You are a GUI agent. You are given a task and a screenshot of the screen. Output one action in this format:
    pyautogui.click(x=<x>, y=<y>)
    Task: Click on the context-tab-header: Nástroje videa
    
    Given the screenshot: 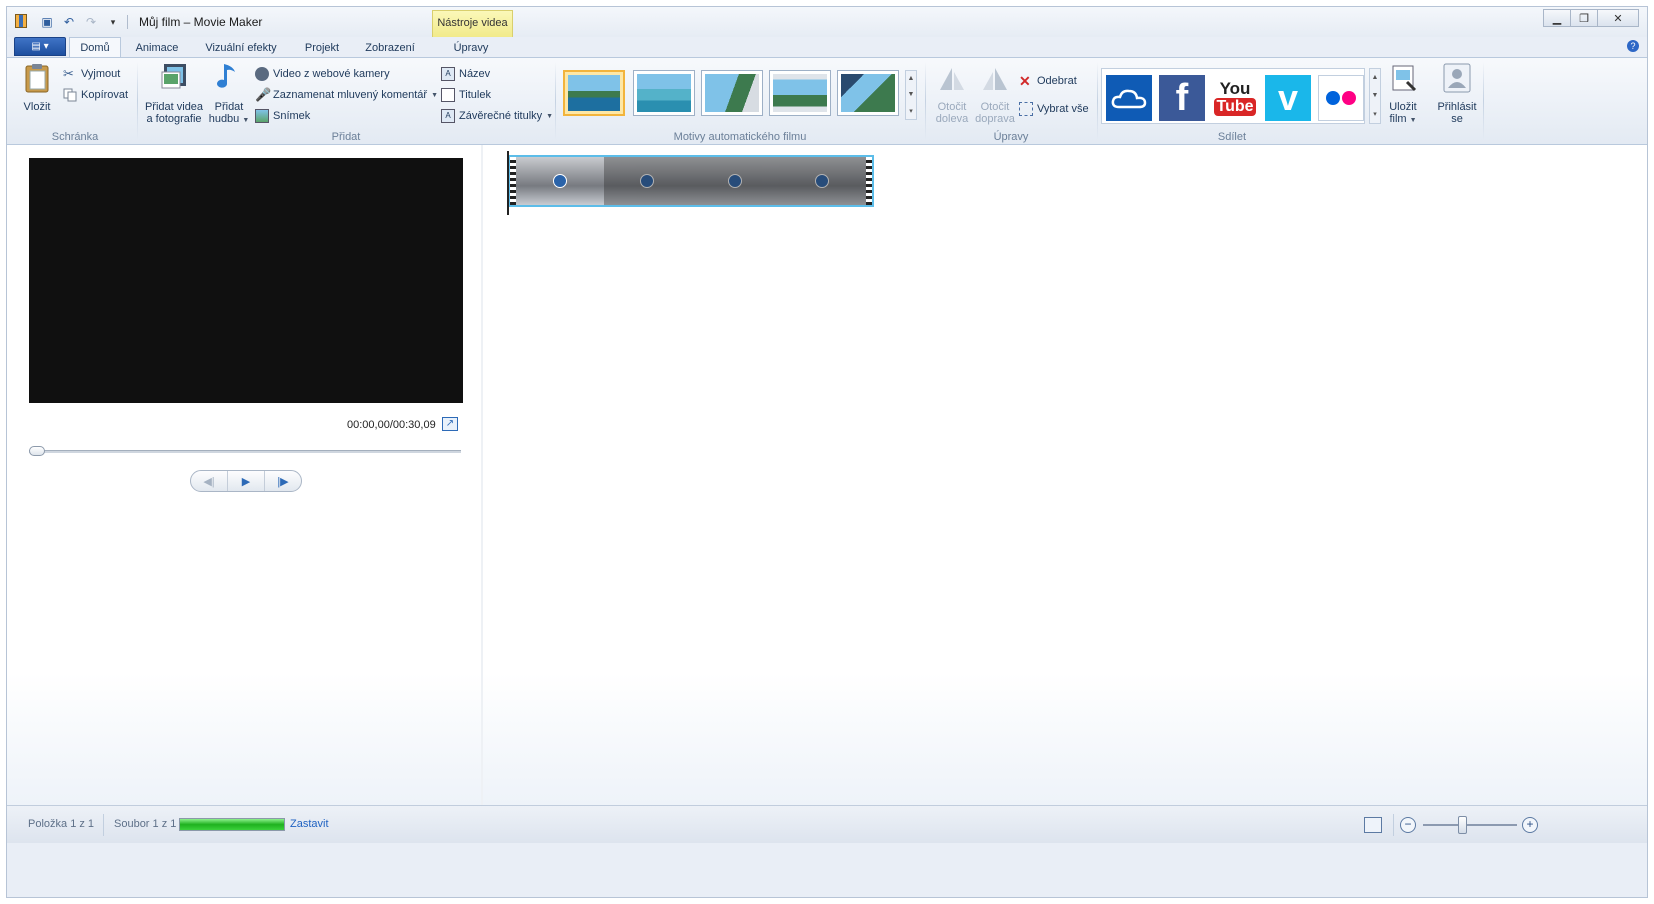 What is the action you would take?
    pyautogui.click(x=472, y=23)
    